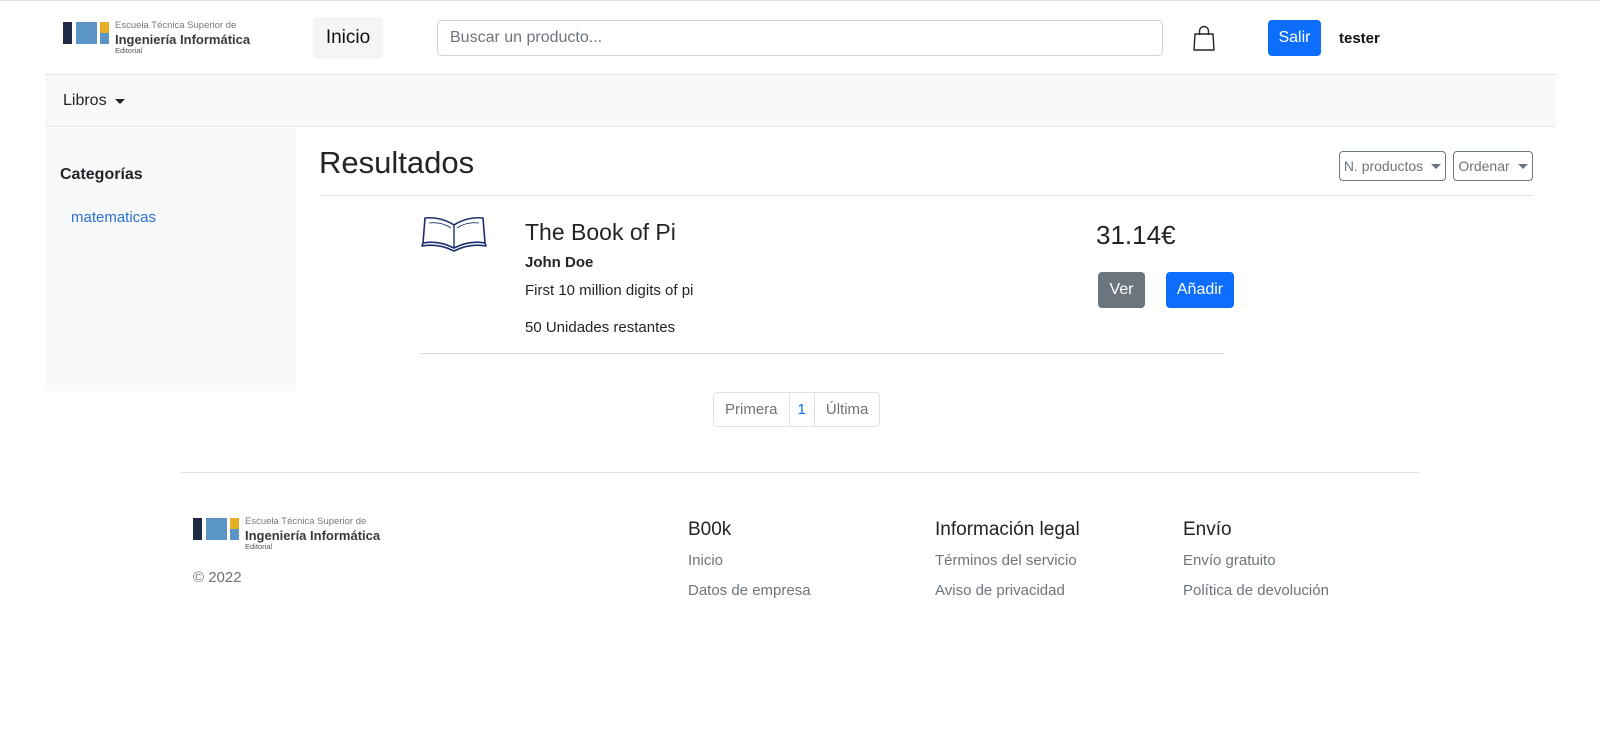  I want to click on footer-link-envio-gratuito: Envío gratuito, so click(1229, 560).